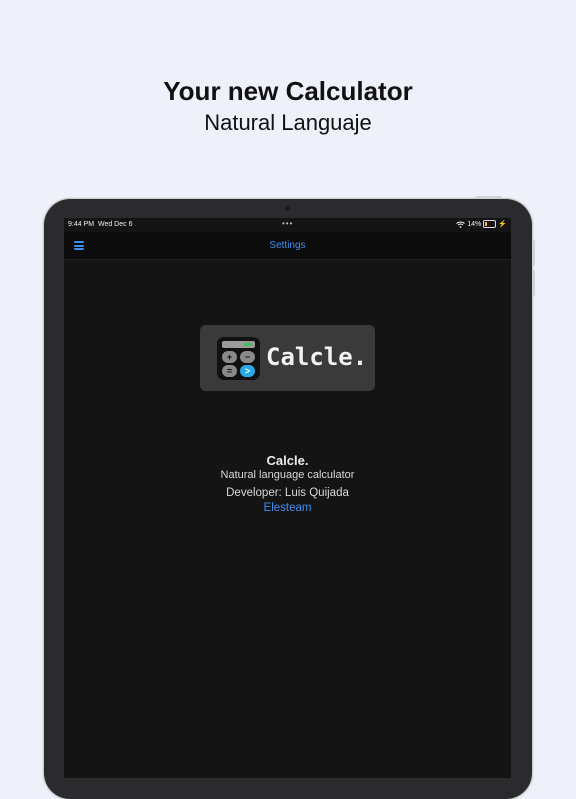 Image resolution: width=576 pixels, height=799 pixels. I want to click on promo-headline: Your new Calculator, so click(288, 91).